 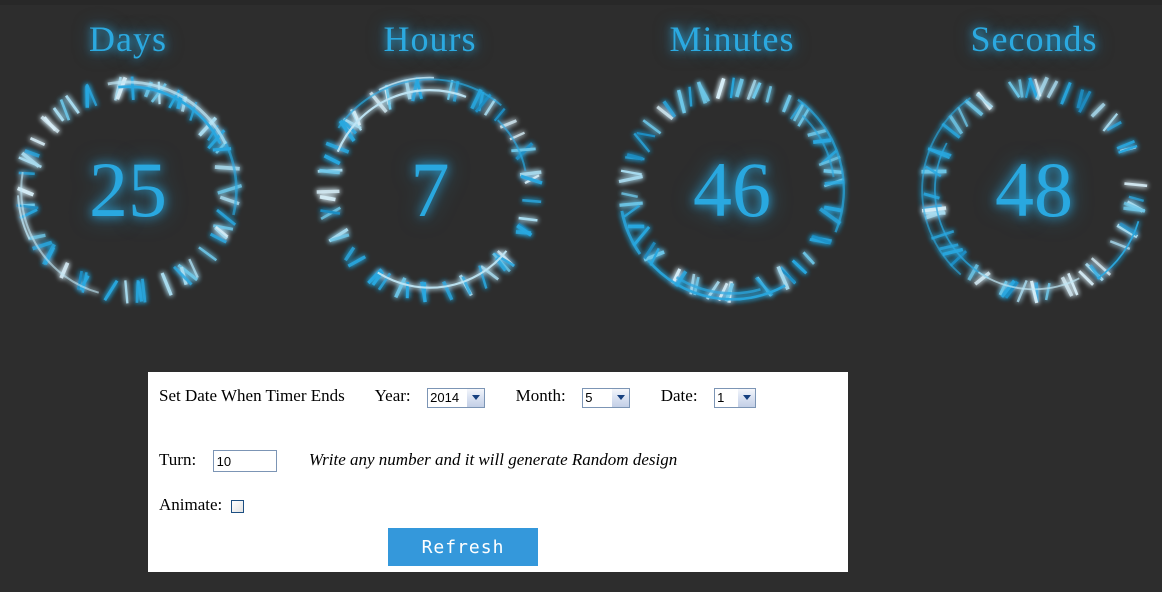 I want to click on date-select-wrapper: 12345678910, so click(x=735, y=397).